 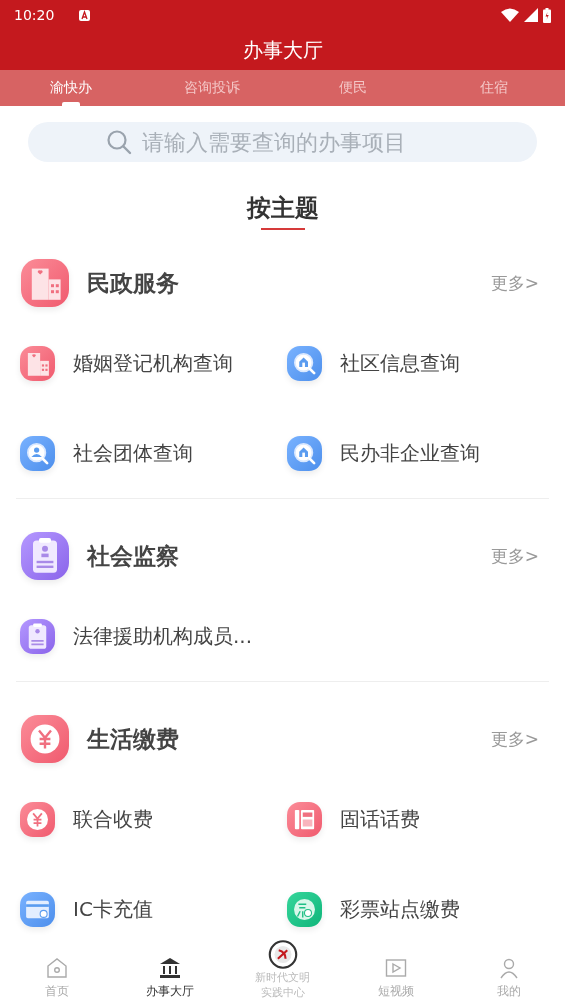 What do you see at coordinates (37, 453) in the screenshot?
I see `search-people-icon` at bounding box center [37, 453].